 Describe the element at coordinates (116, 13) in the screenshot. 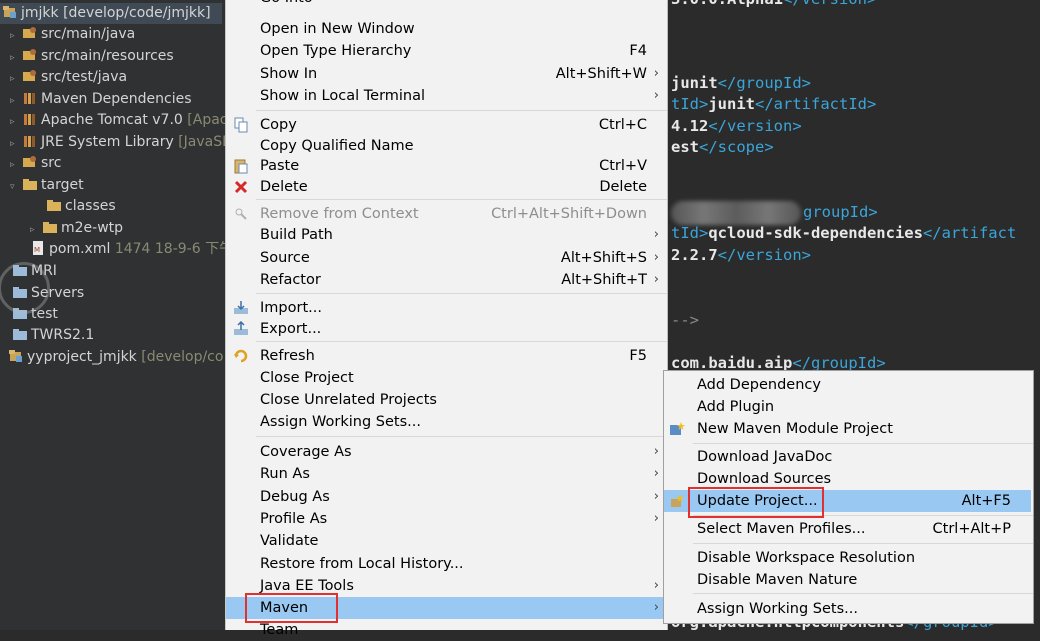

I see `tree-item-label: jmjkk [develop/code/jmjkk]` at that location.